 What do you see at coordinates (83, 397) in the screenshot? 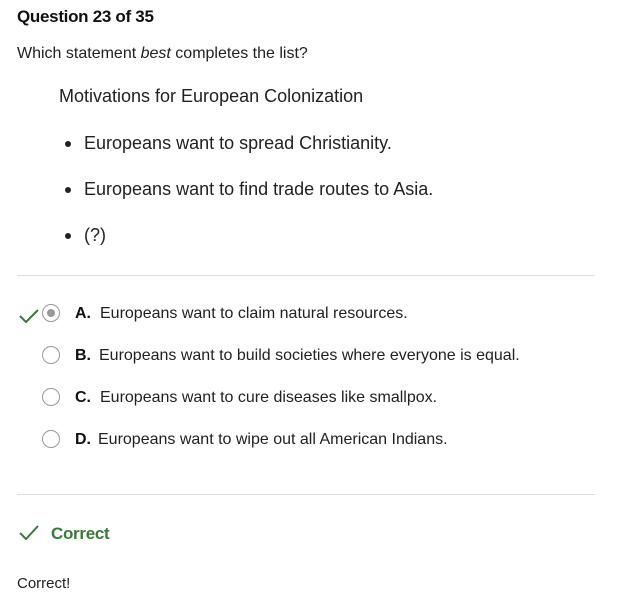
I see `option-letter: C.` at bounding box center [83, 397].